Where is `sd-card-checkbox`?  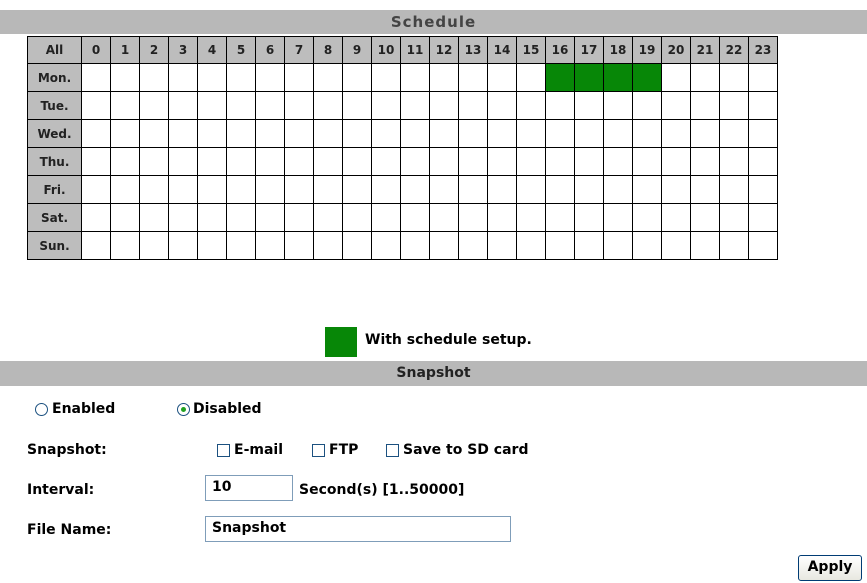 sd-card-checkbox is located at coordinates (392, 450).